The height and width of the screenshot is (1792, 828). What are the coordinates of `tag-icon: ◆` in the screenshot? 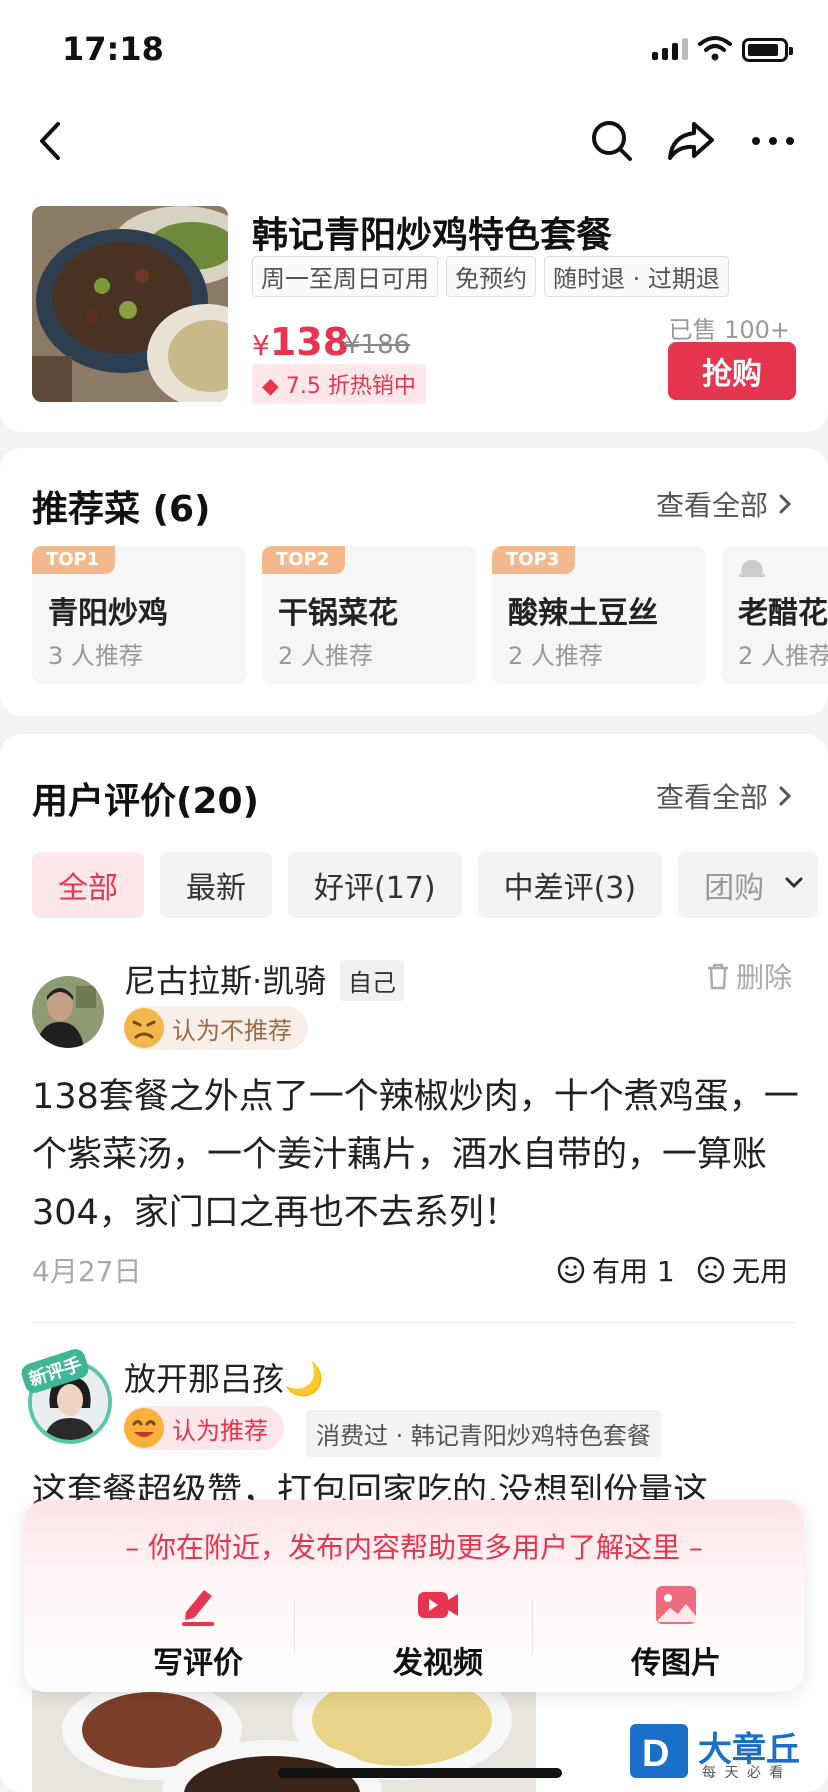 It's located at (270, 386).